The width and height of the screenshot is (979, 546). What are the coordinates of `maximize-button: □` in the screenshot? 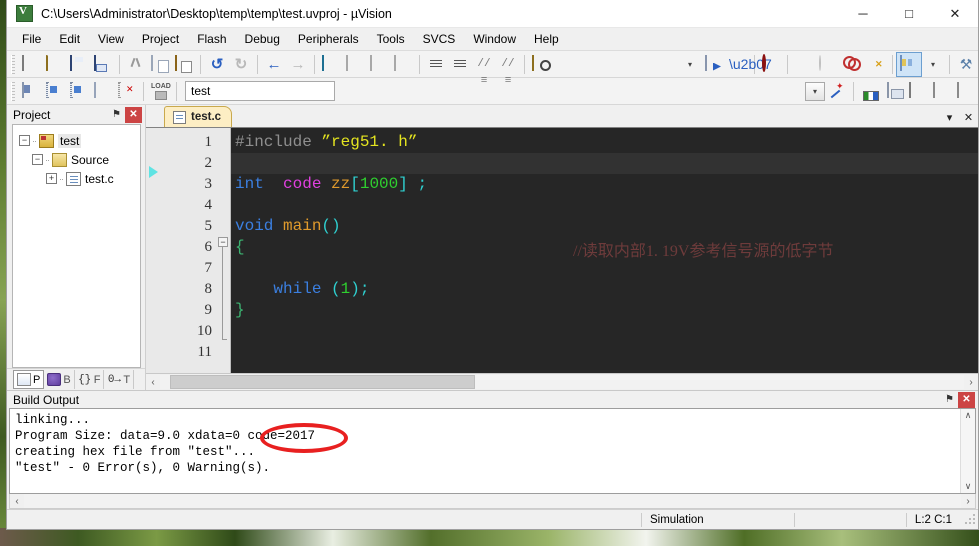 It's located at (909, 14).